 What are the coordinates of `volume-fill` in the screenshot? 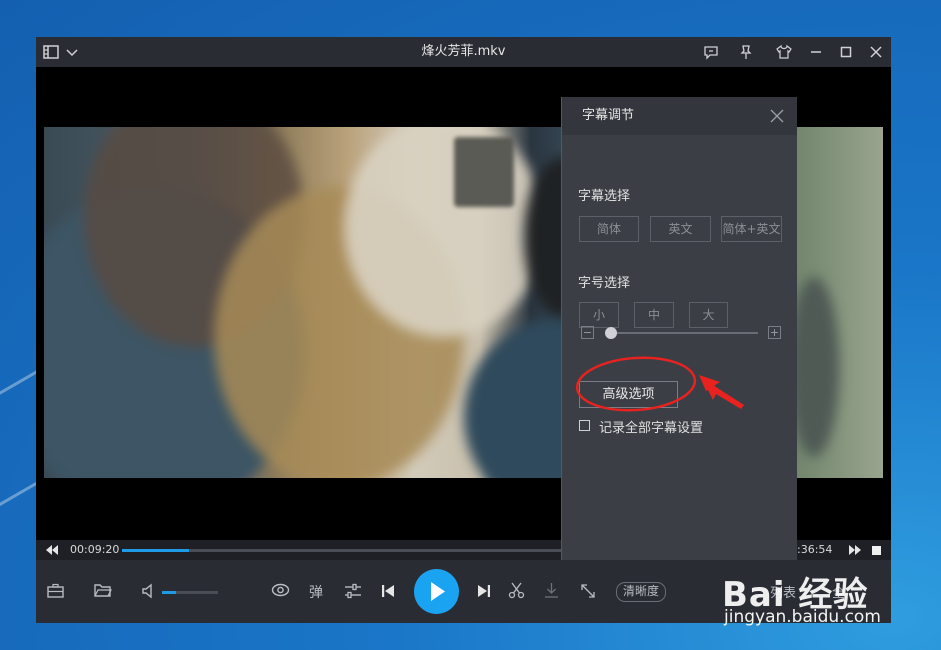 It's located at (169, 592).